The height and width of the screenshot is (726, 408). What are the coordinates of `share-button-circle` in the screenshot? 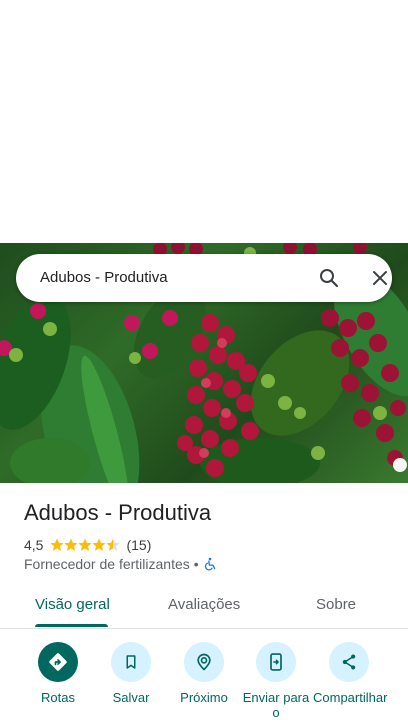 It's located at (349, 662).